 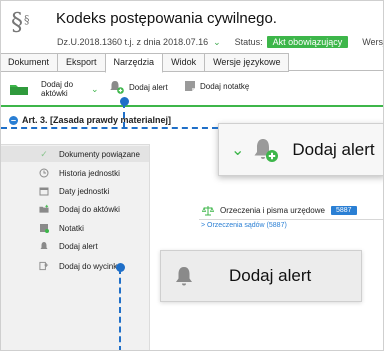 I want to click on add-to-briefcase-button: Dodaj do aktówki ⌄, so click(x=54, y=89).